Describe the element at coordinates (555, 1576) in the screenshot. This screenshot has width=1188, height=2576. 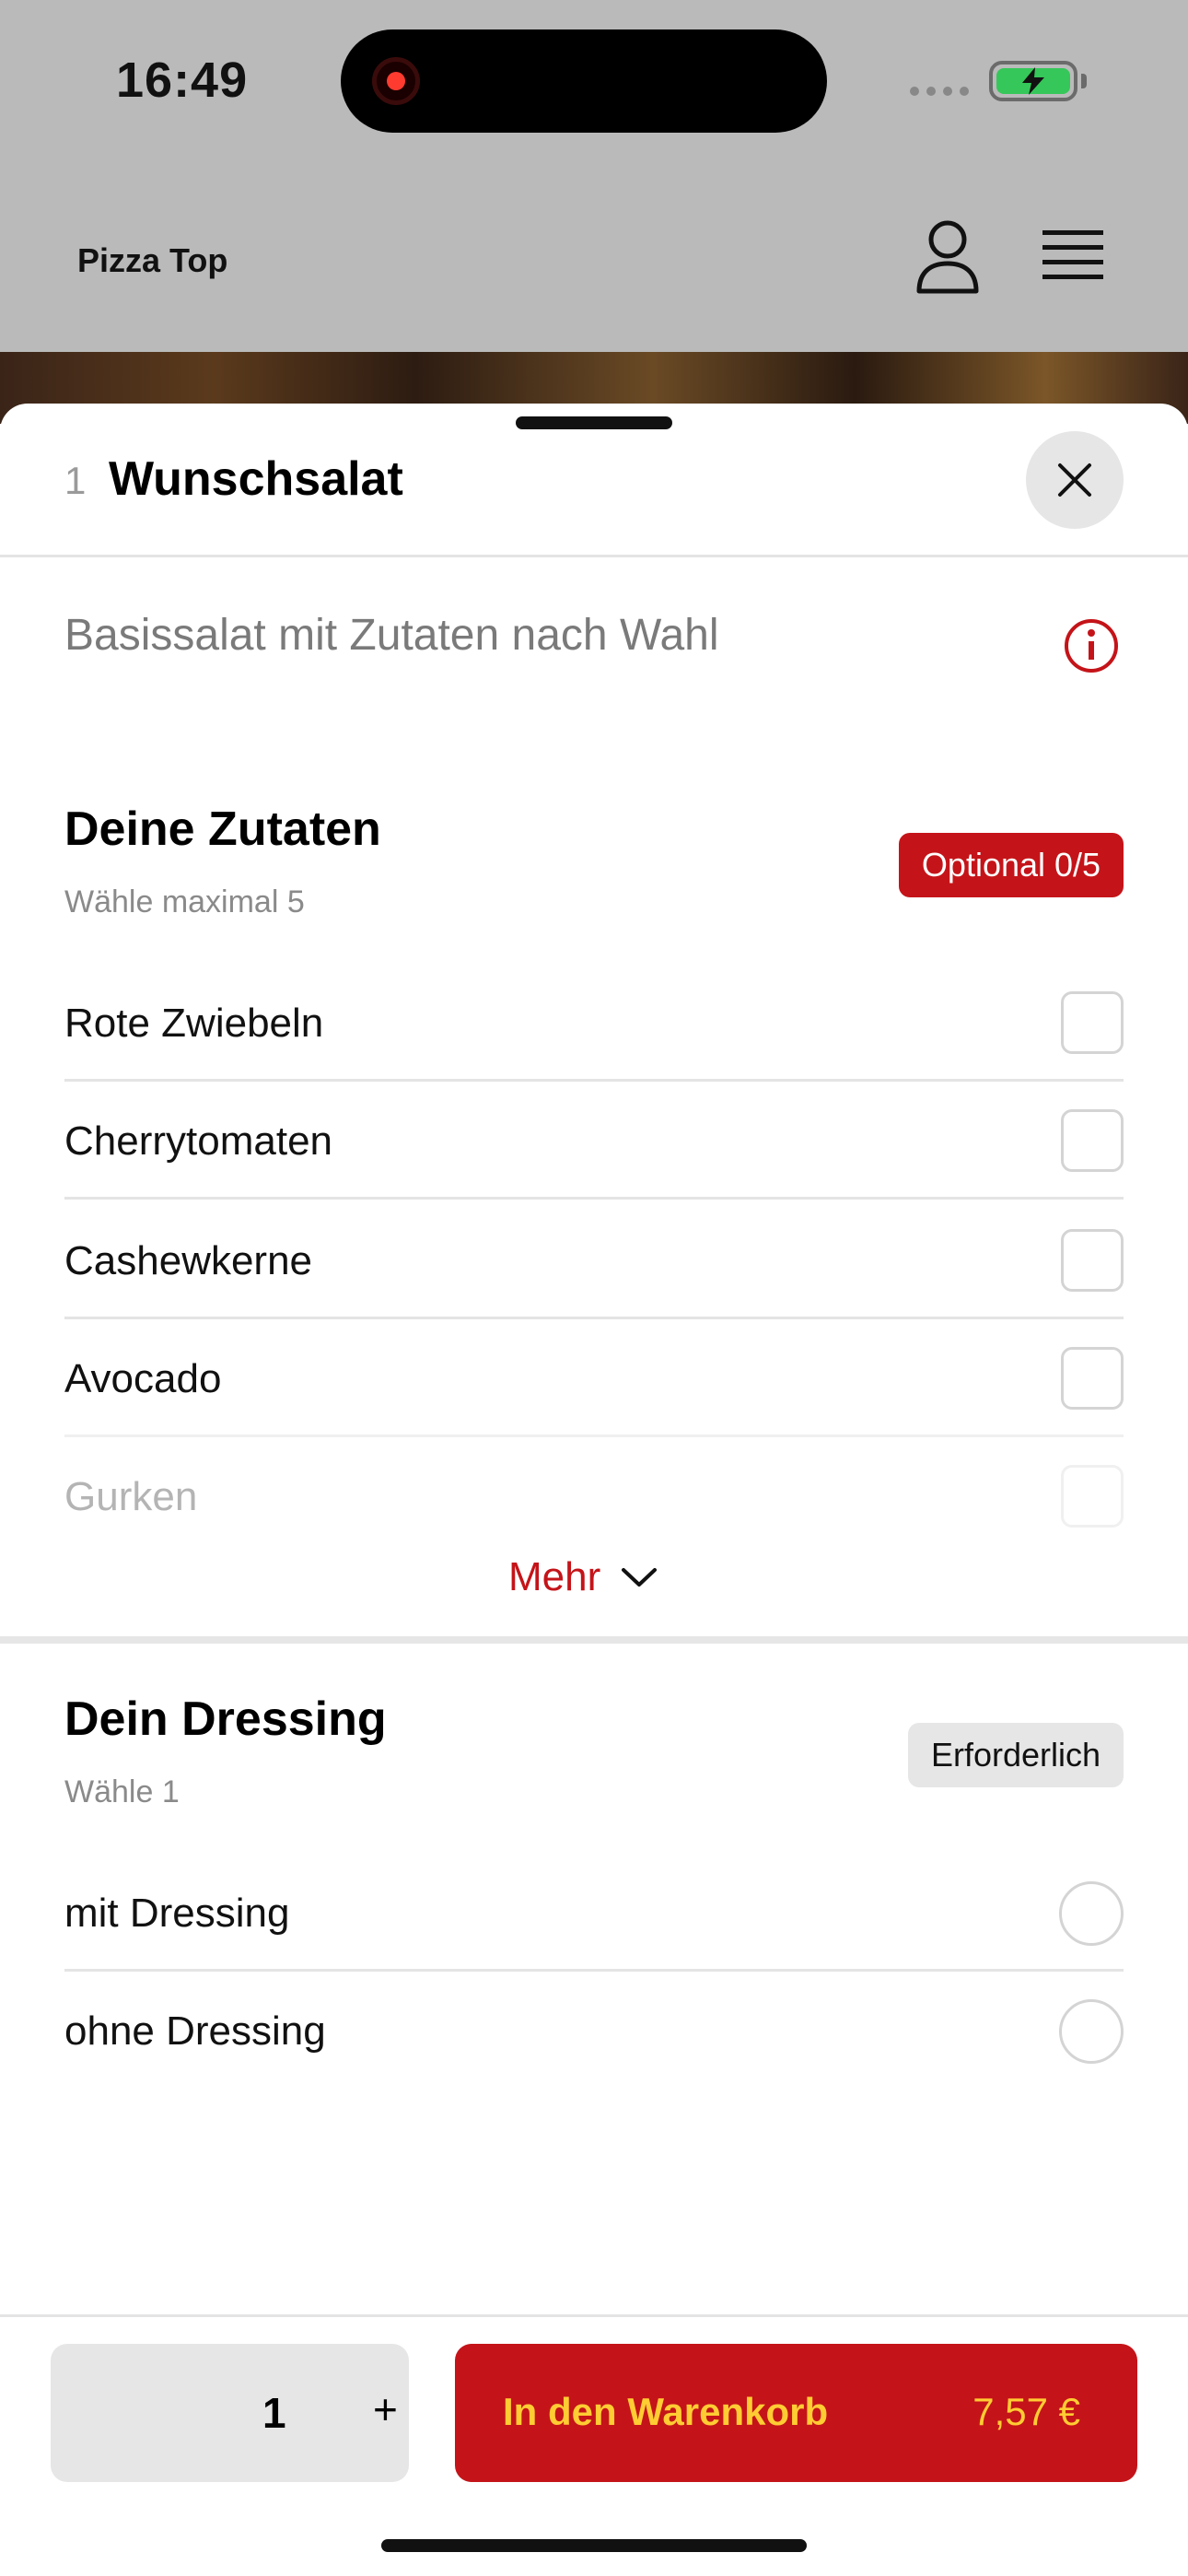
I see `more-label: Mehr` at that location.